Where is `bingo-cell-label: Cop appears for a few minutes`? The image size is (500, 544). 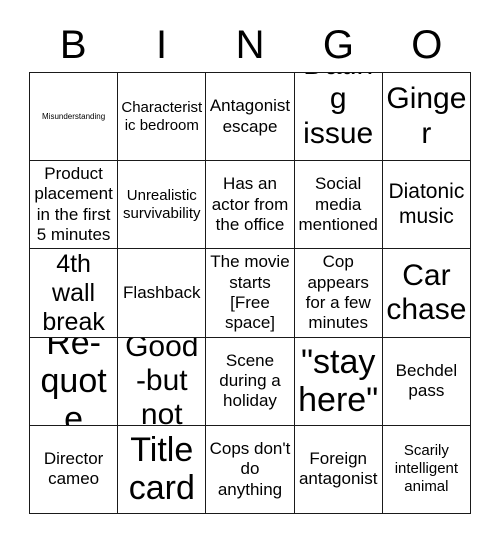 bingo-cell-label: Cop appears for a few minutes is located at coordinates (338, 292).